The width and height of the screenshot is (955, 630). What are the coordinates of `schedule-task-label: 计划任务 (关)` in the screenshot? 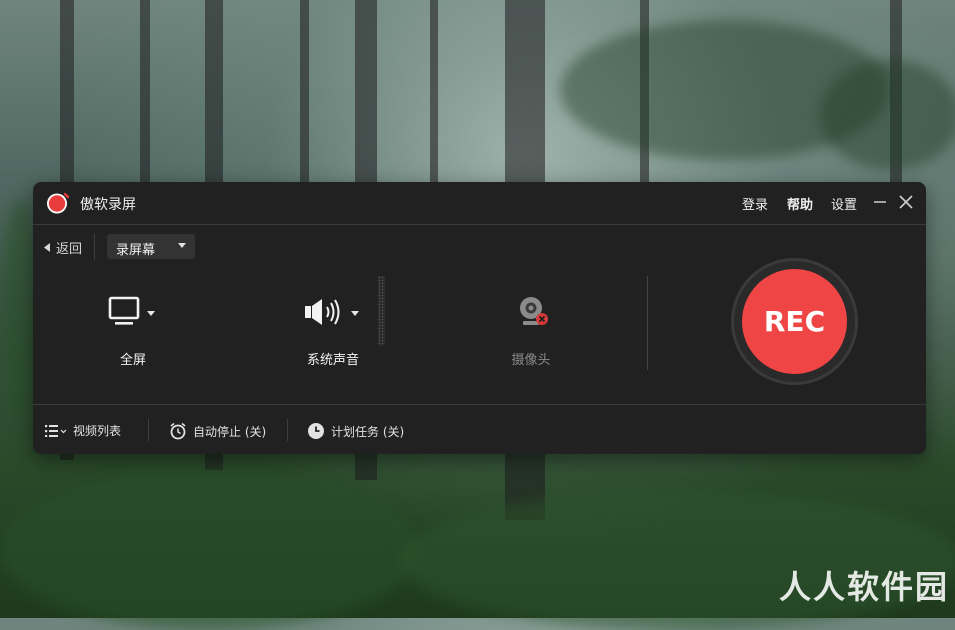 It's located at (368, 431).